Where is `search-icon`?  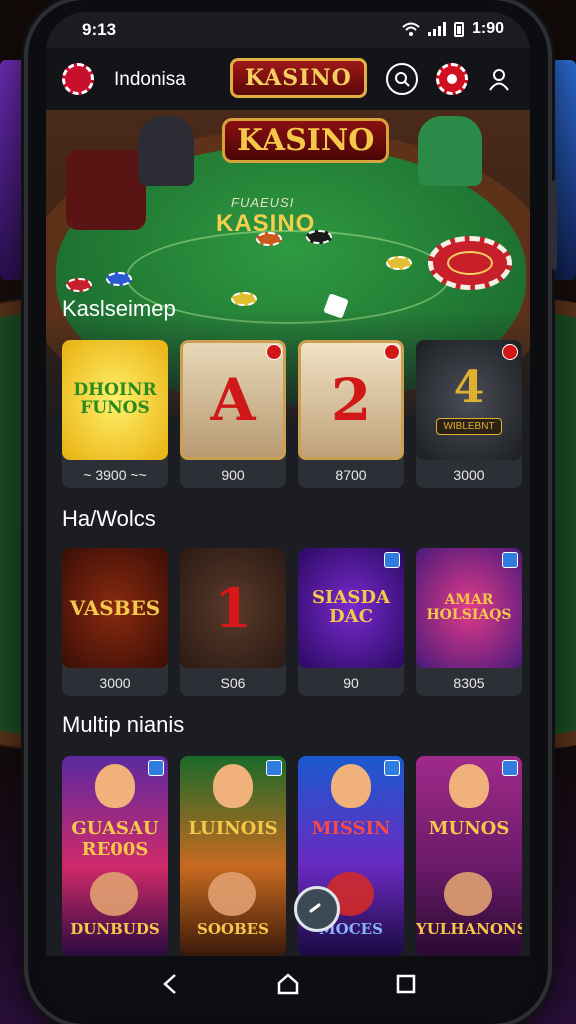
search-icon is located at coordinates (402, 79).